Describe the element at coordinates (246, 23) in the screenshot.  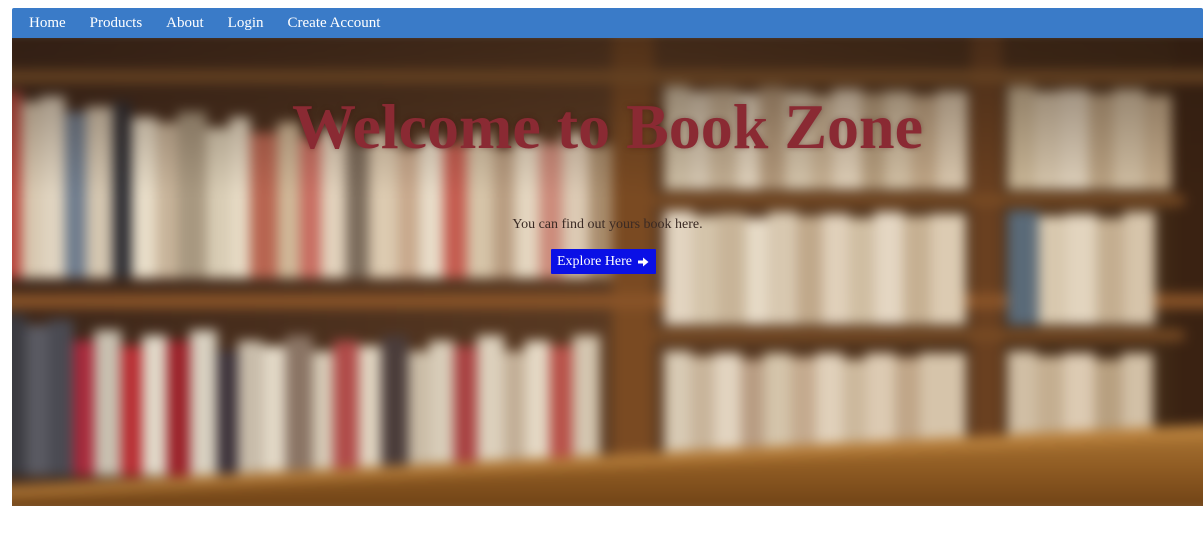
I see `nav-login-link: Login` at that location.